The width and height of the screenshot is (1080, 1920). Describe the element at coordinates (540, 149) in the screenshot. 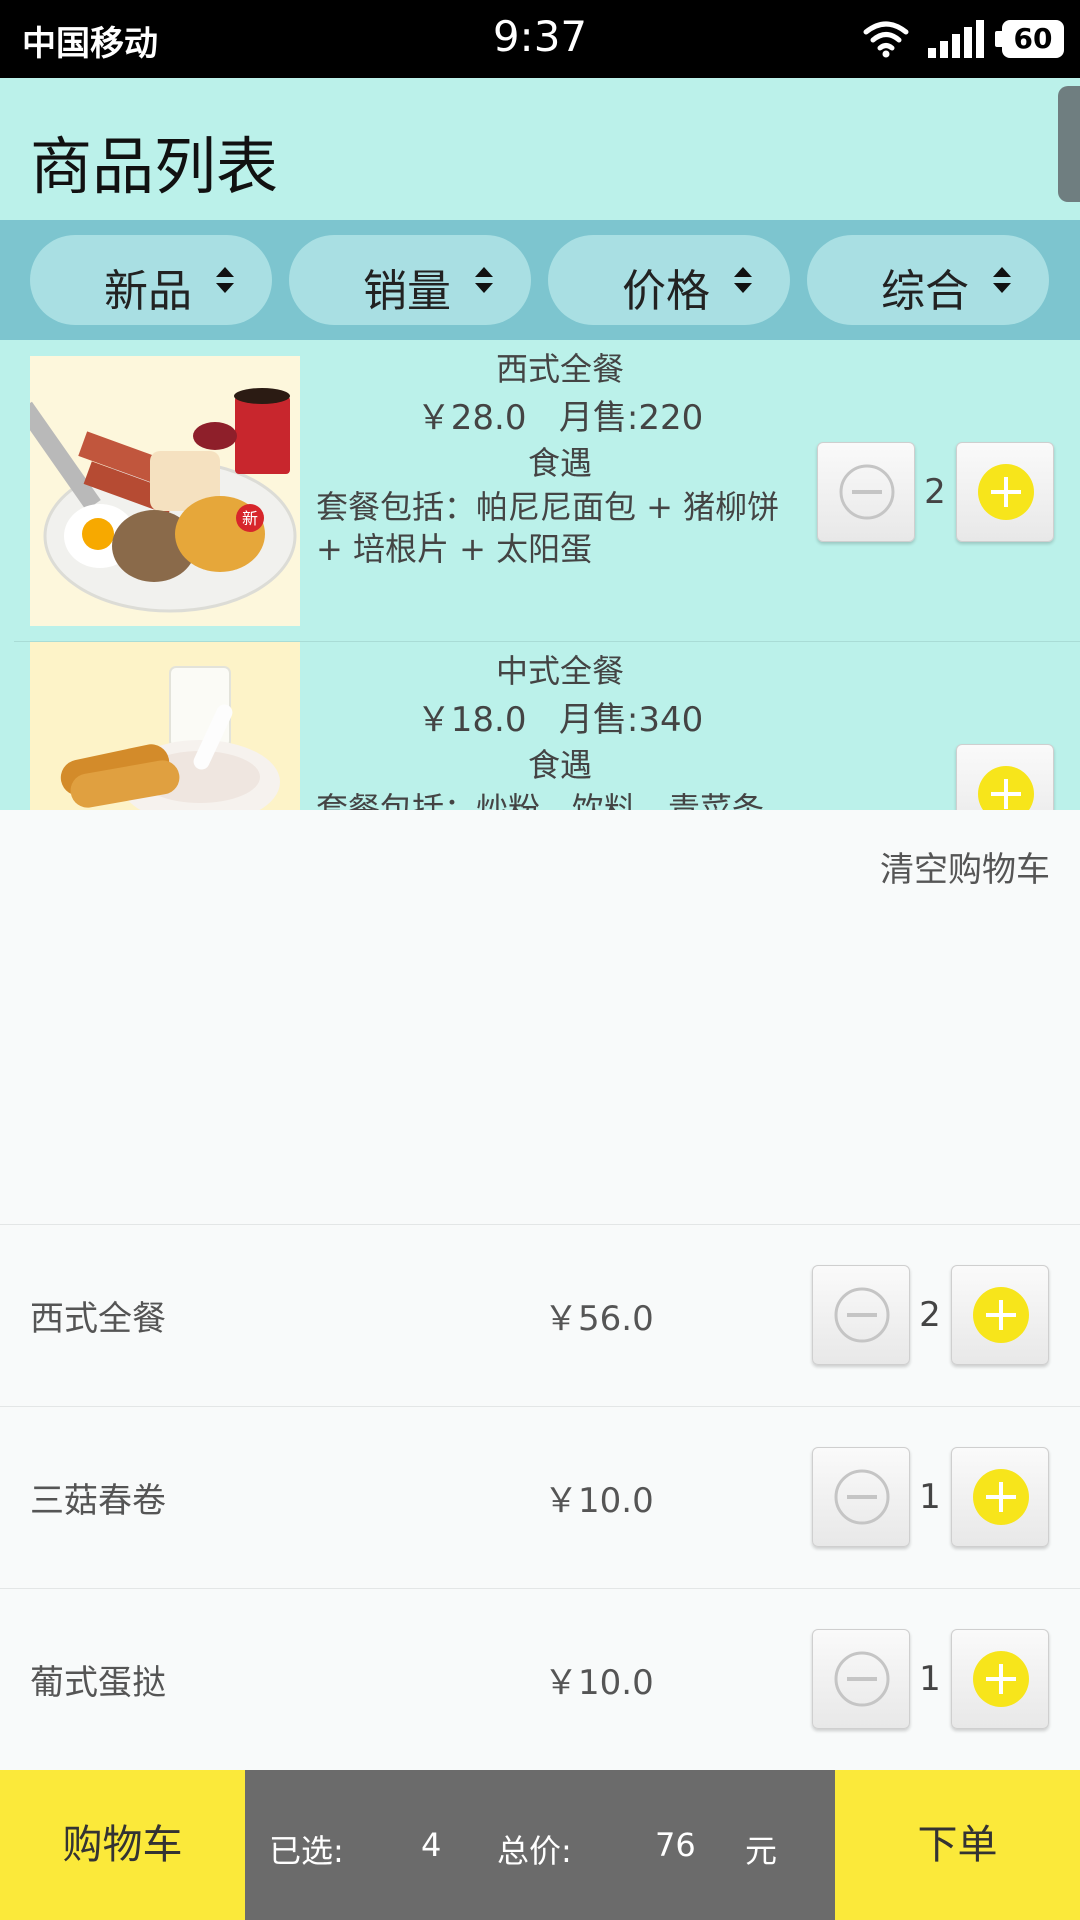

I see `title-bar: 商品列表` at that location.